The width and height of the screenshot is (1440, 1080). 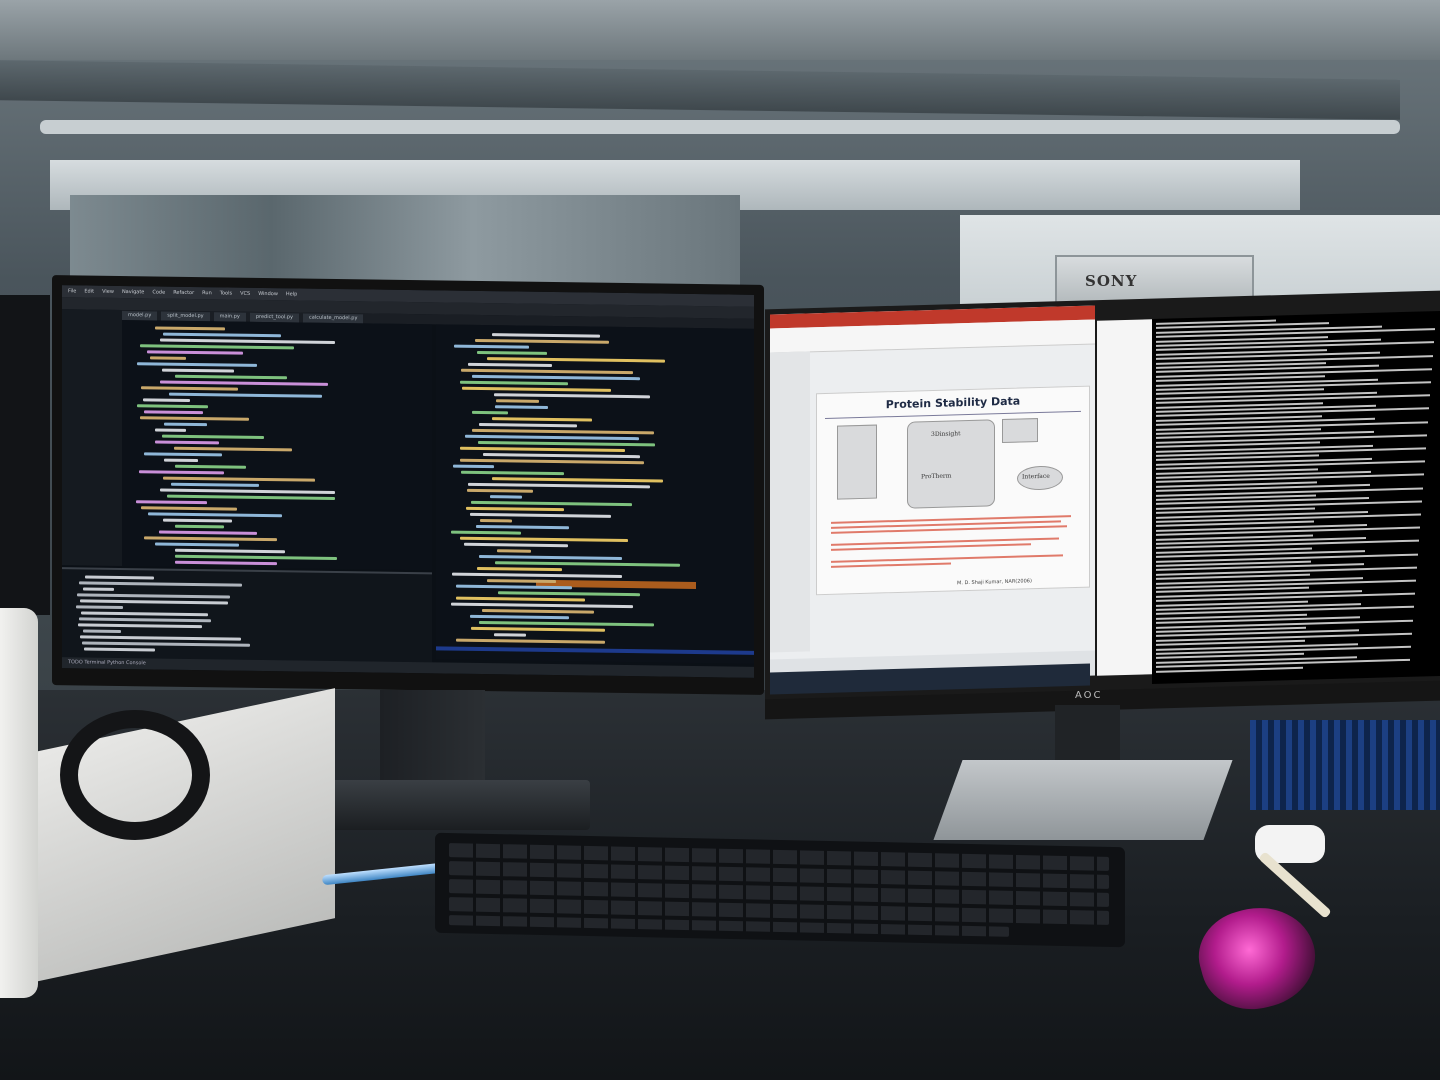 What do you see at coordinates (790, 502) in the screenshot?
I see `slide-thumbnails` at bounding box center [790, 502].